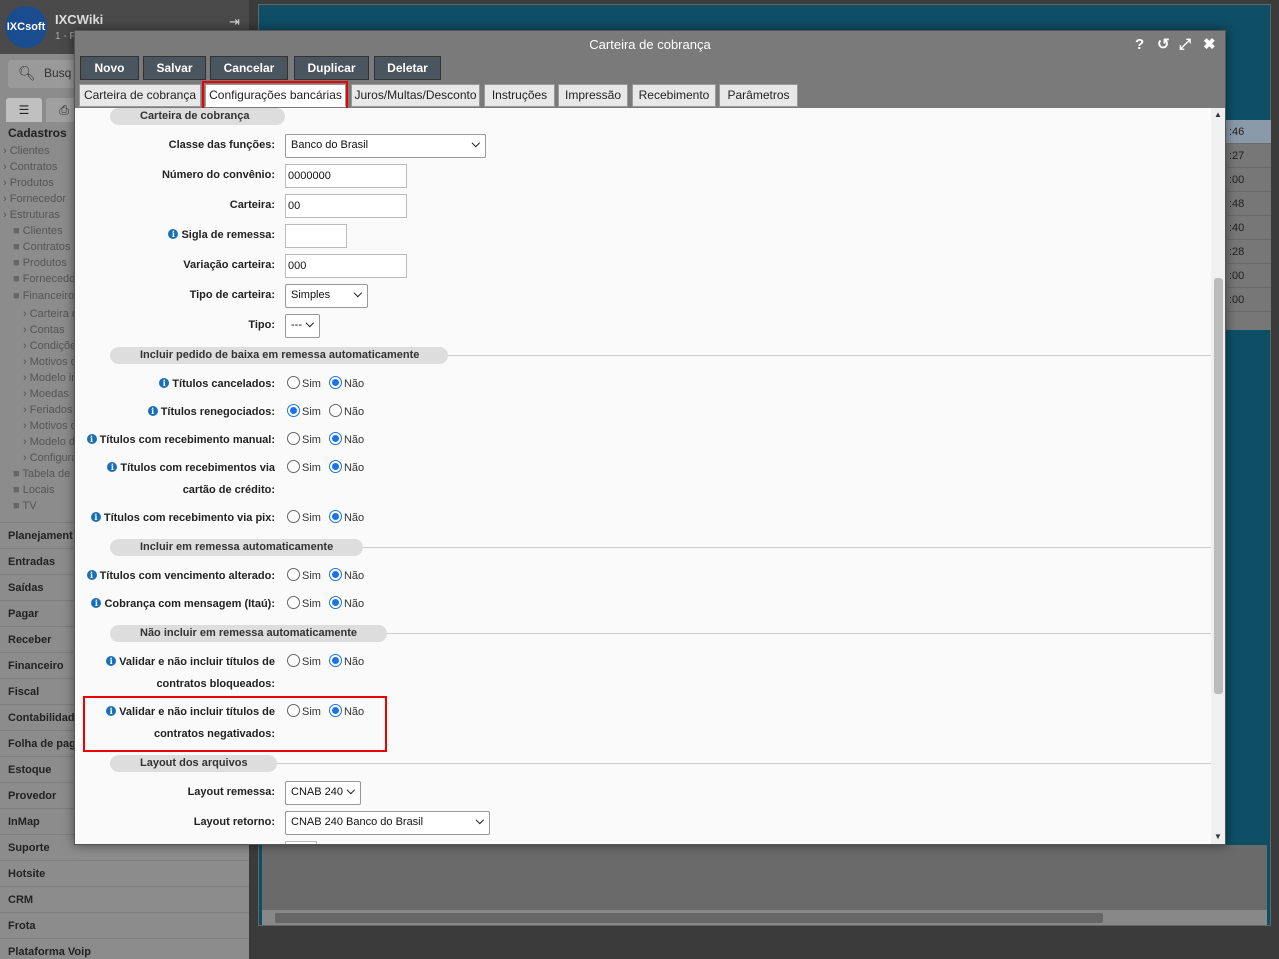 The width and height of the screenshot is (1279, 959). What do you see at coordinates (302, 326) in the screenshot?
I see `tipo-select: --- ⌵` at bounding box center [302, 326].